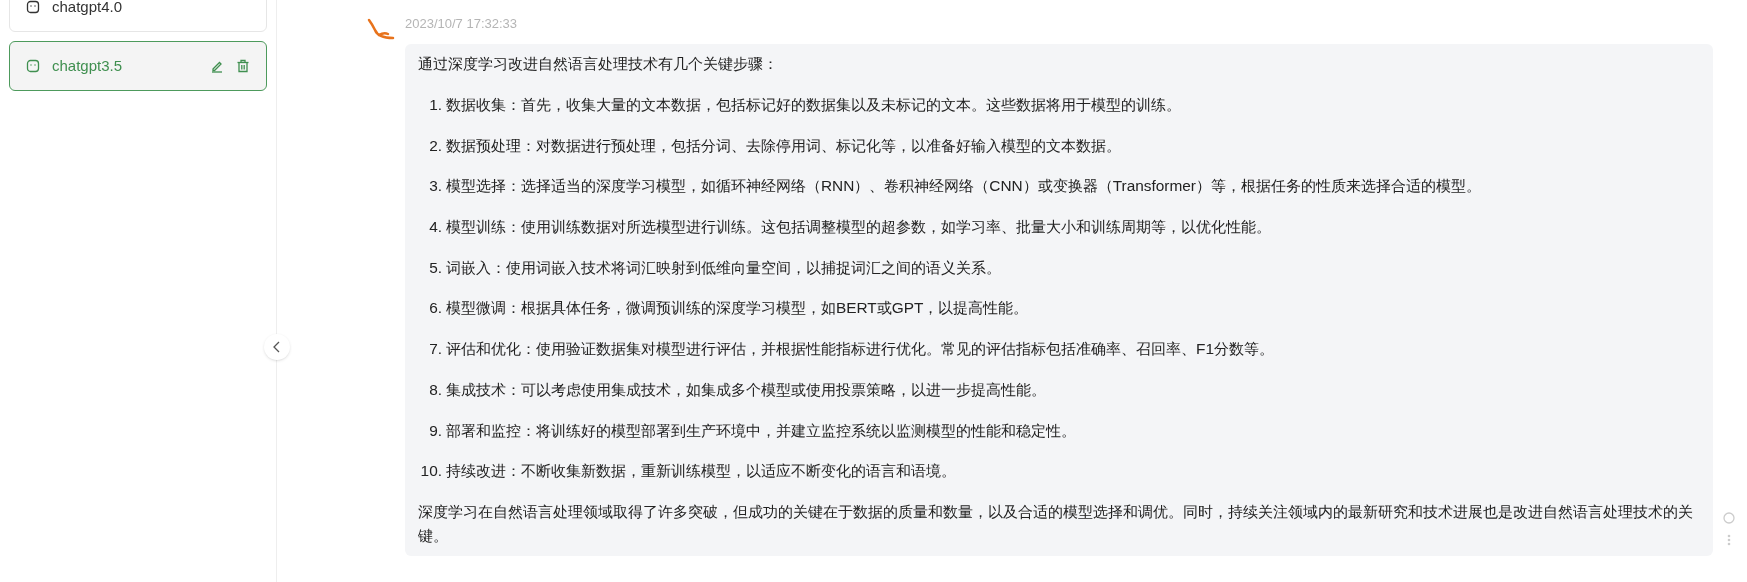  What do you see at coordinates (761, 430) in the screenshot?
I see `step-text: 部署和监控：将训练好的模型部署到生产环境中，并建立监控系统以监测模型的性能和稳定性。` at bounding box center [761, 430].